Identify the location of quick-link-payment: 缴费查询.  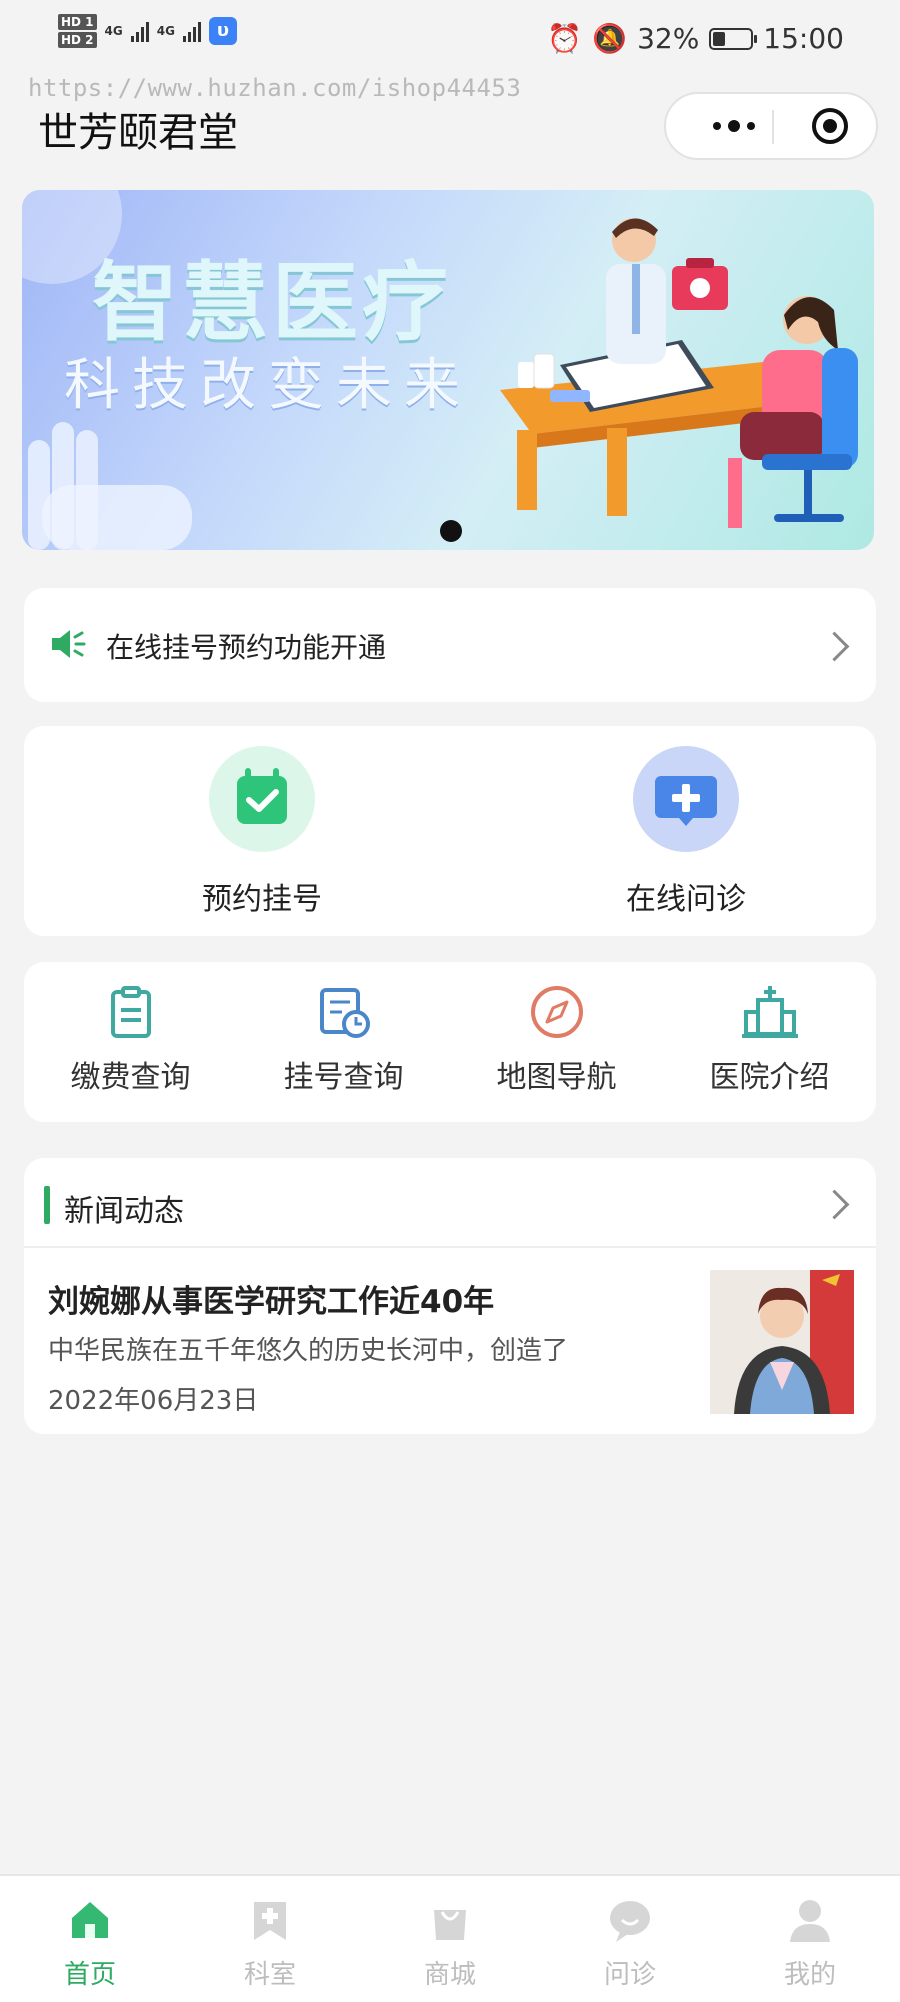
(130, 1039).